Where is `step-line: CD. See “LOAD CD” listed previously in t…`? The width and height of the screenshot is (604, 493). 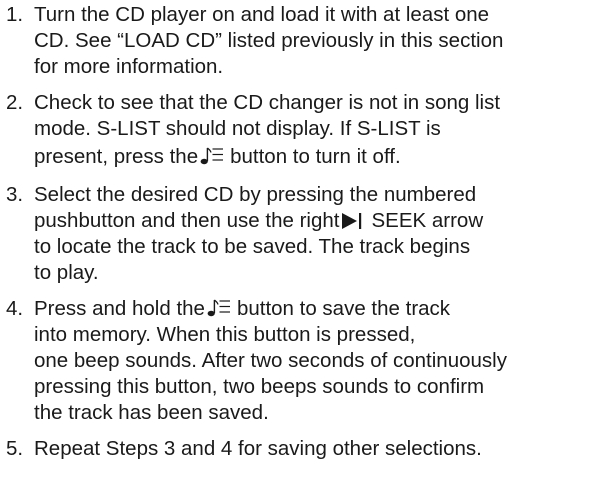
step-line: CD. See “LOAD CD” listed previously in t… is located at coordinates (269, 40).